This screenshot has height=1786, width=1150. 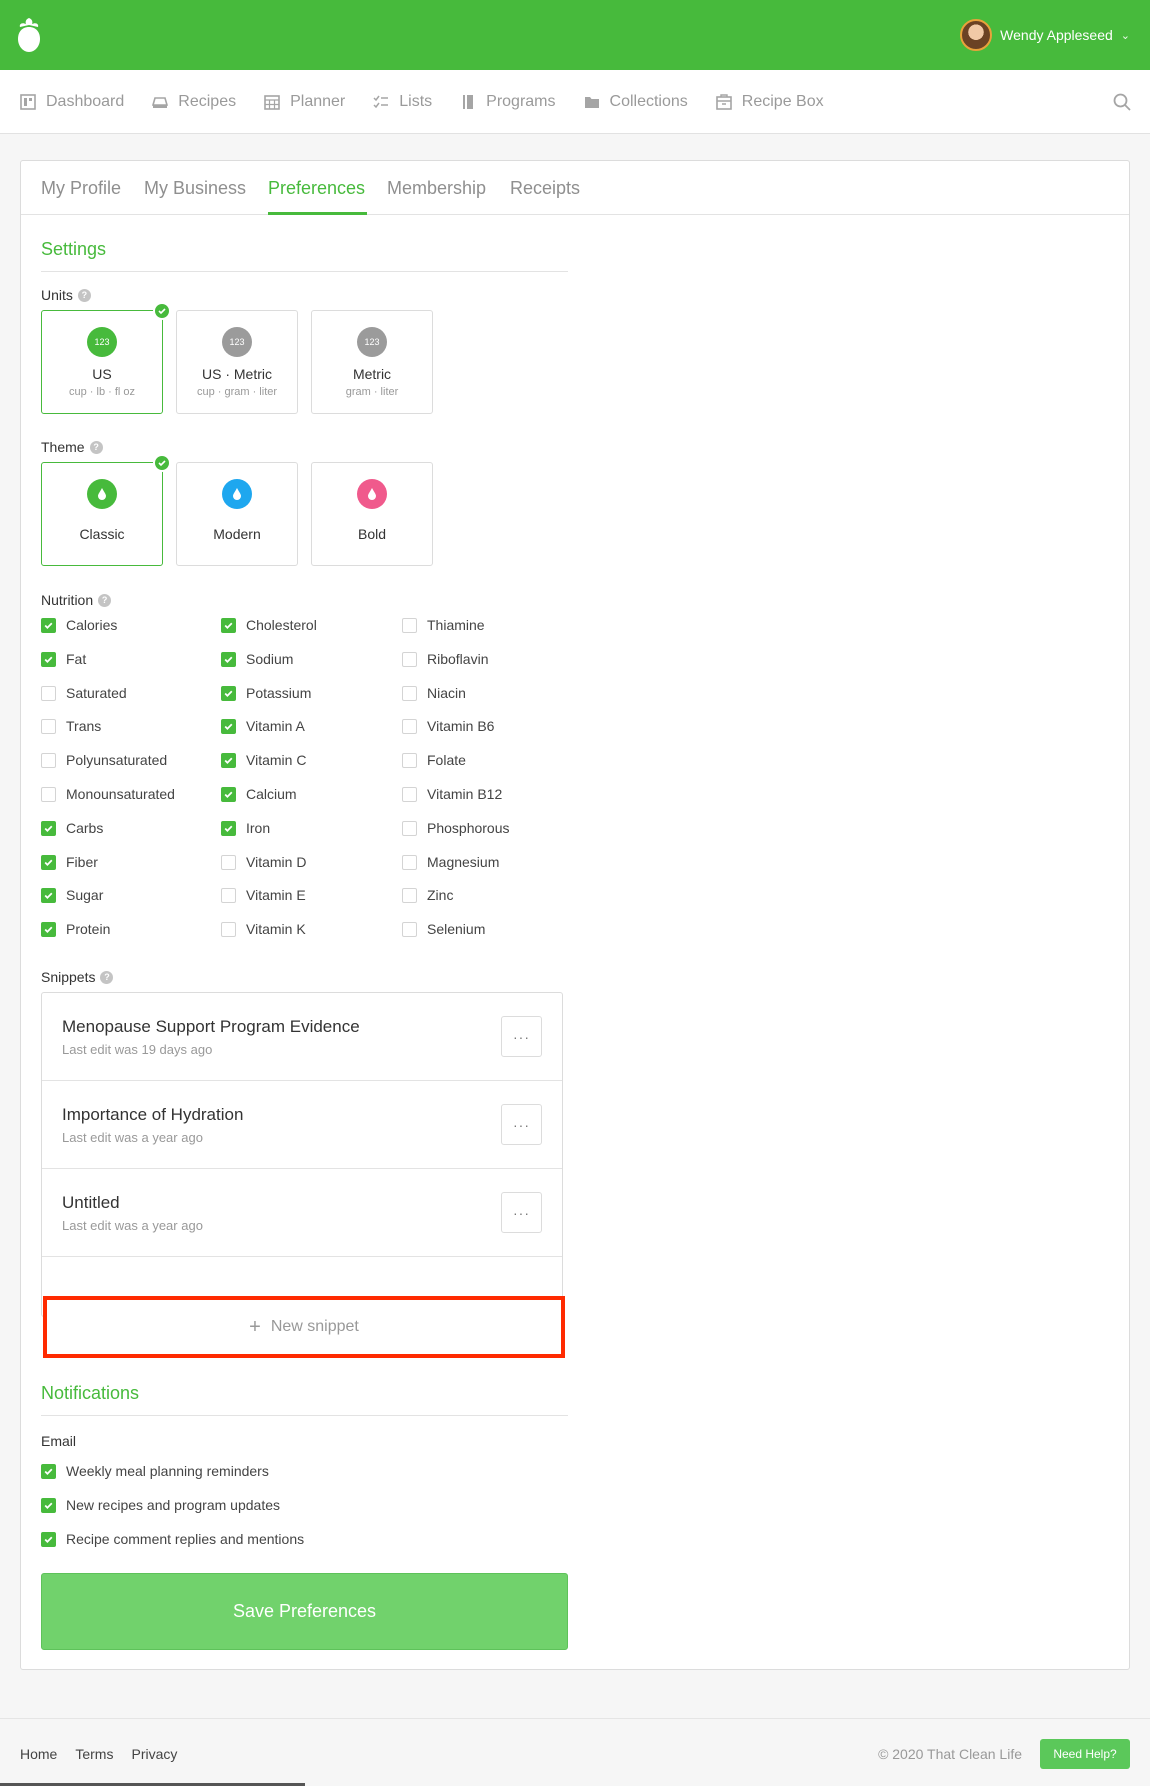 What do you see at coordinates (304, 102) in the screenshot?
I see `nav-planner: Planner` at bounding box center [304, 102].